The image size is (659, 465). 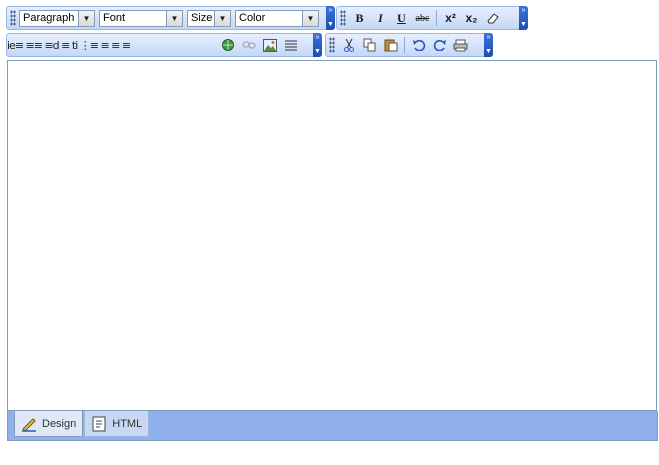 I want to click on italic-button: I, so click(x=380, y=18).